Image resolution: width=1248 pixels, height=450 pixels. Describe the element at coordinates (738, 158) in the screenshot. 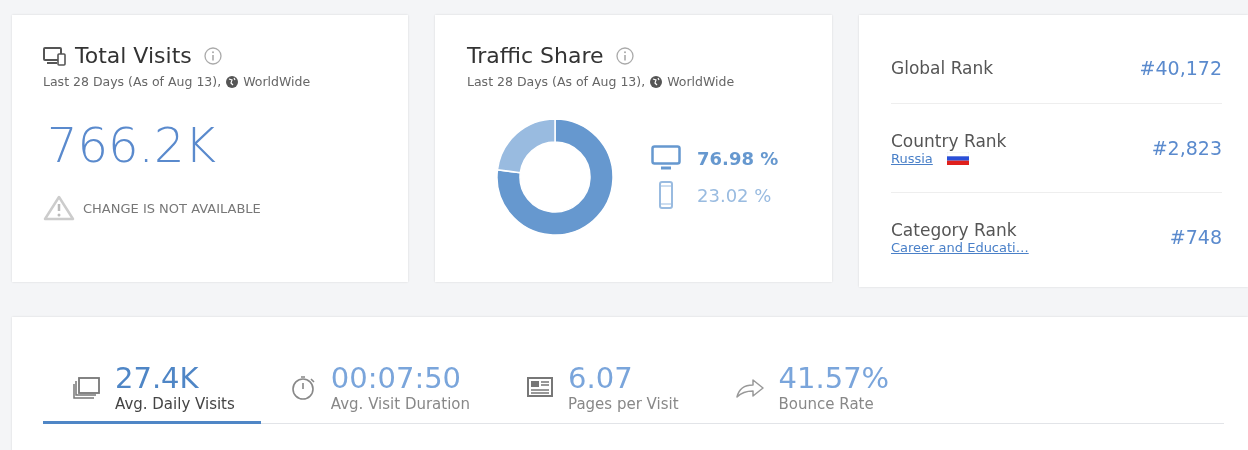

I see `share-percent: 76.98 %` at that location.